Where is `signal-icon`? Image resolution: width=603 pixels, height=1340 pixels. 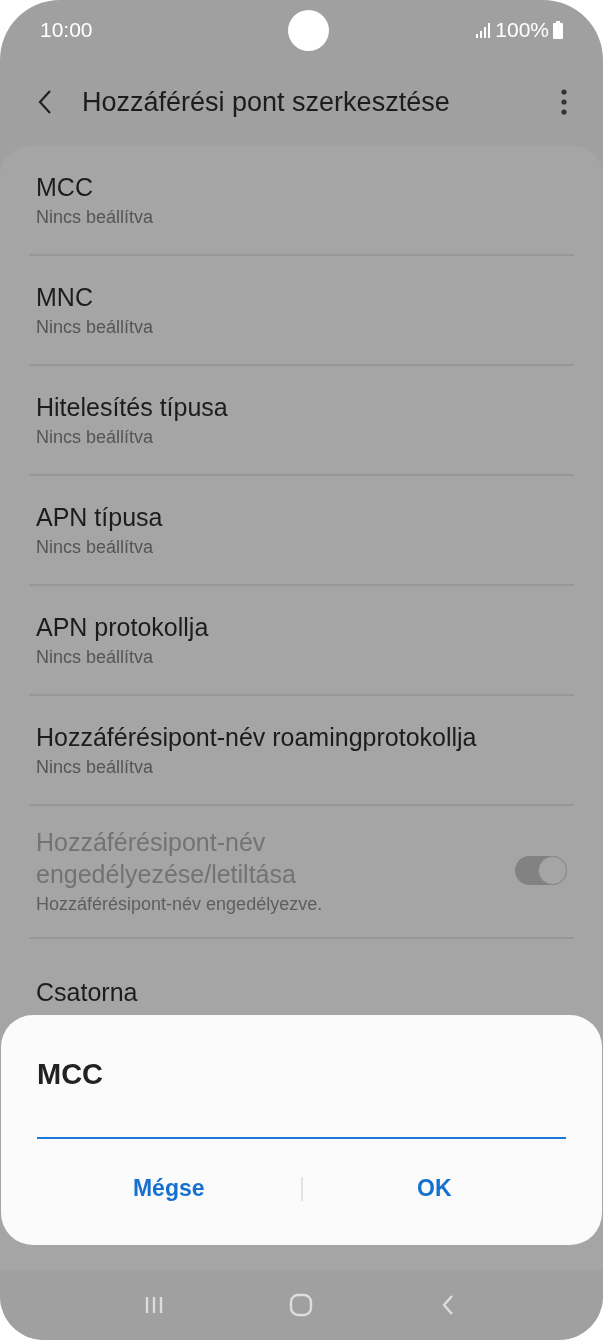 signal-icon is located at coordinates (483, 30).